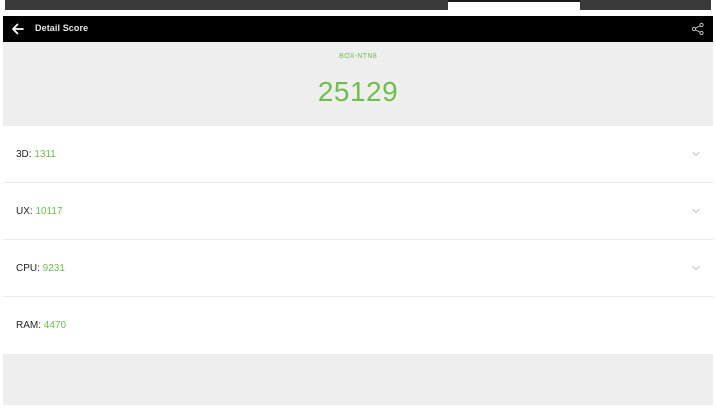 The image size is (716, 408). I want to click on score-label: 3D:, so click(25, 154).